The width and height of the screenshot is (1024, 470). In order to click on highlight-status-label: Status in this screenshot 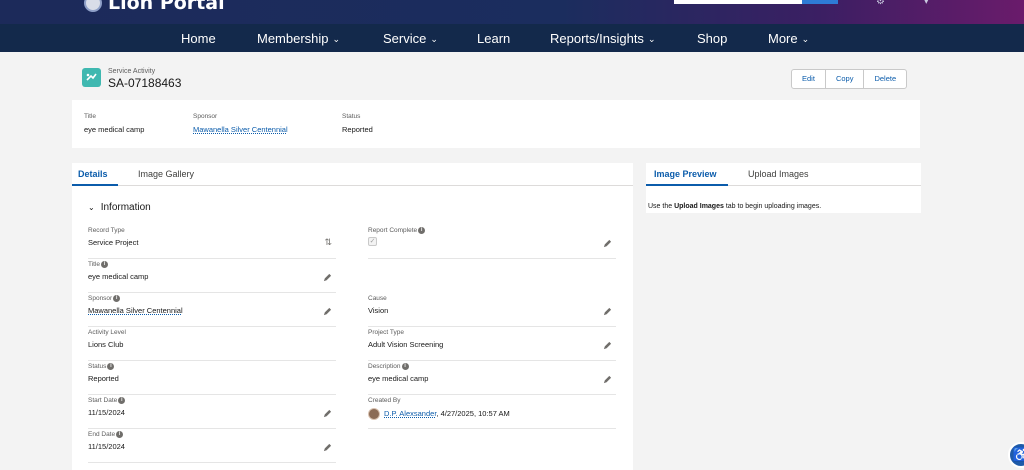, I will do `click(351, 116)`.